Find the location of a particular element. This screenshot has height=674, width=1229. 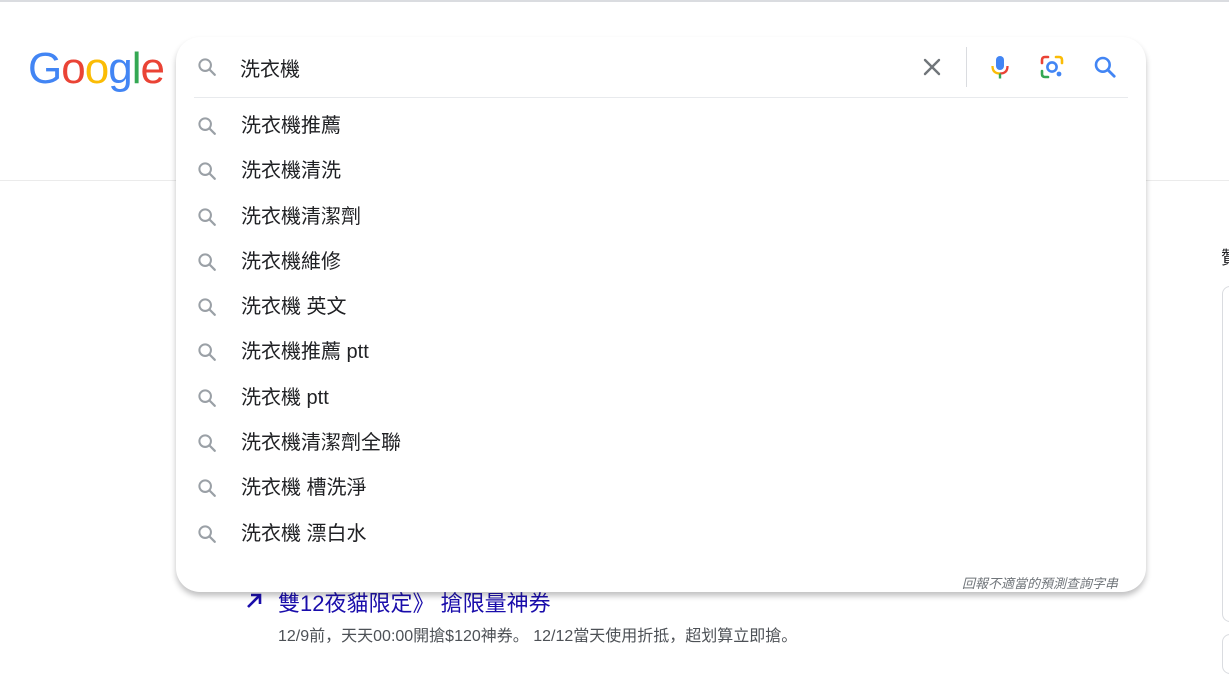

suggestion-item: 洗衣機維修 is located at coordinates (661, 261).